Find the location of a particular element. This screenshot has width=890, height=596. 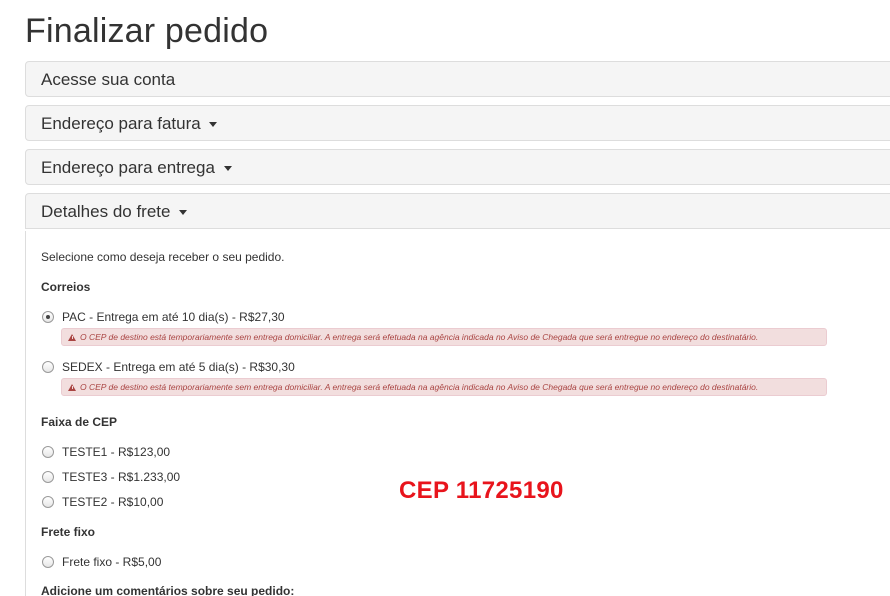

shipping-option-label: TESTE2 - R$10,00 is located at coordinates (113, 502).